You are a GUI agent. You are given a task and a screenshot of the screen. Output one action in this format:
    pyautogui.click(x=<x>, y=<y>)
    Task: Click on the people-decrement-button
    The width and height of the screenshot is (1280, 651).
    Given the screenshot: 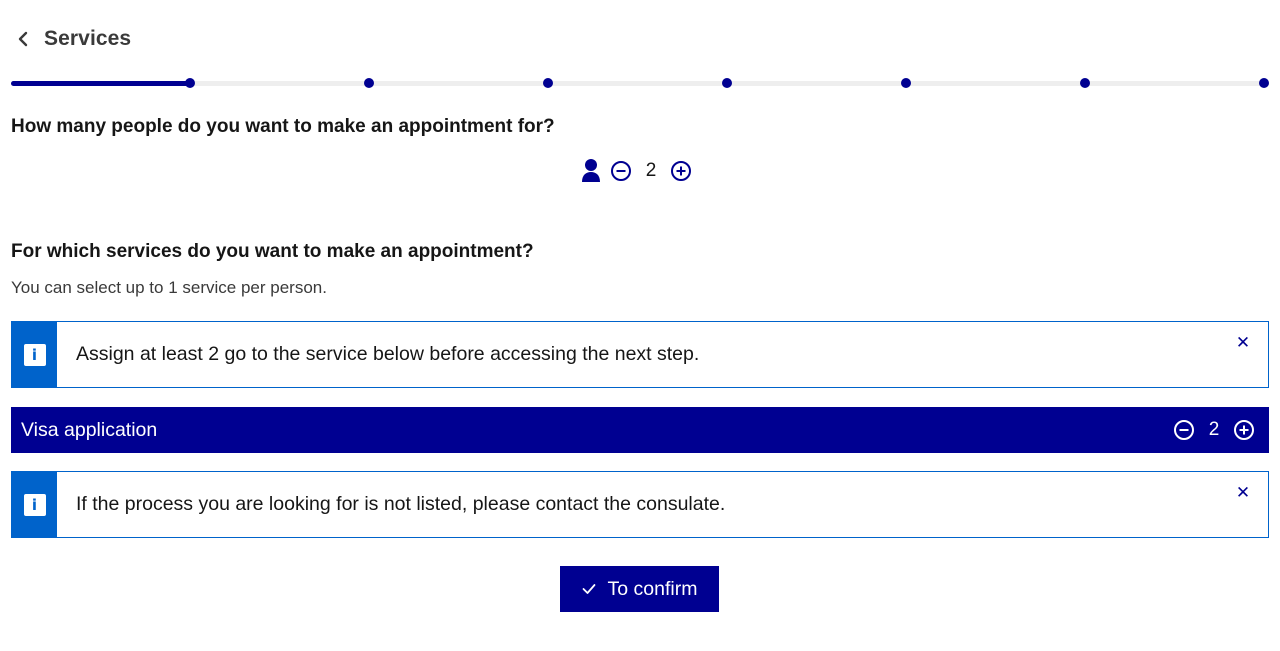 What is the action you would take?
    pyautogui.click(x=621, y=171)
    